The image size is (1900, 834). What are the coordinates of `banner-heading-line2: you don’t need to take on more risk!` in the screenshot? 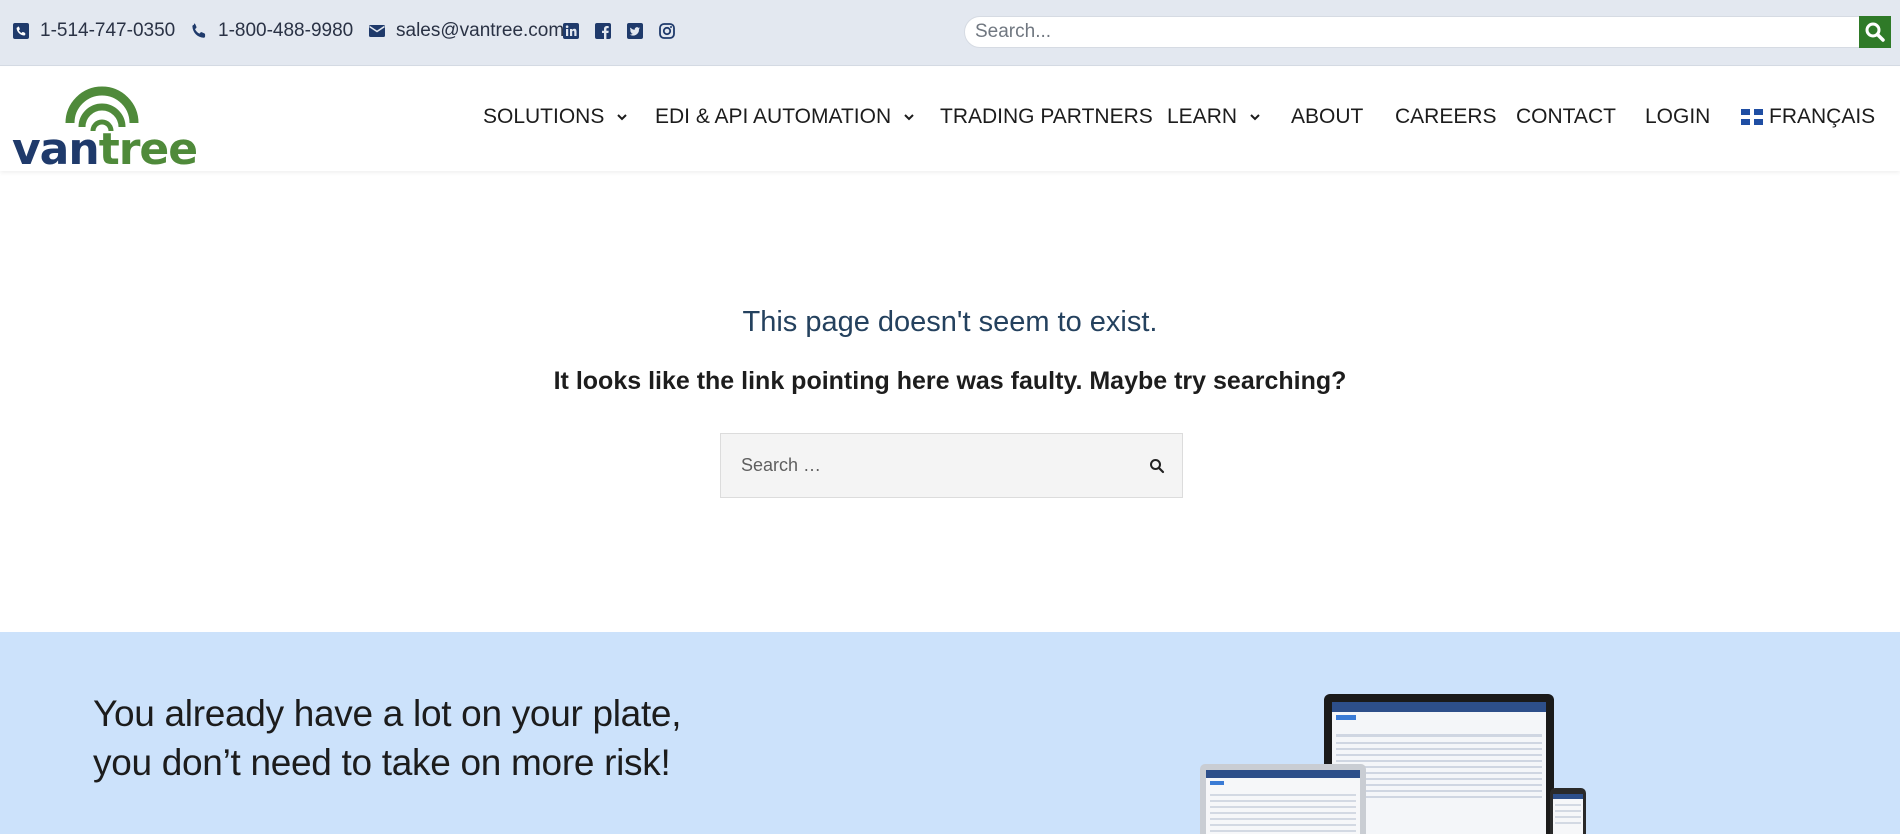 It's located at (382, 762).